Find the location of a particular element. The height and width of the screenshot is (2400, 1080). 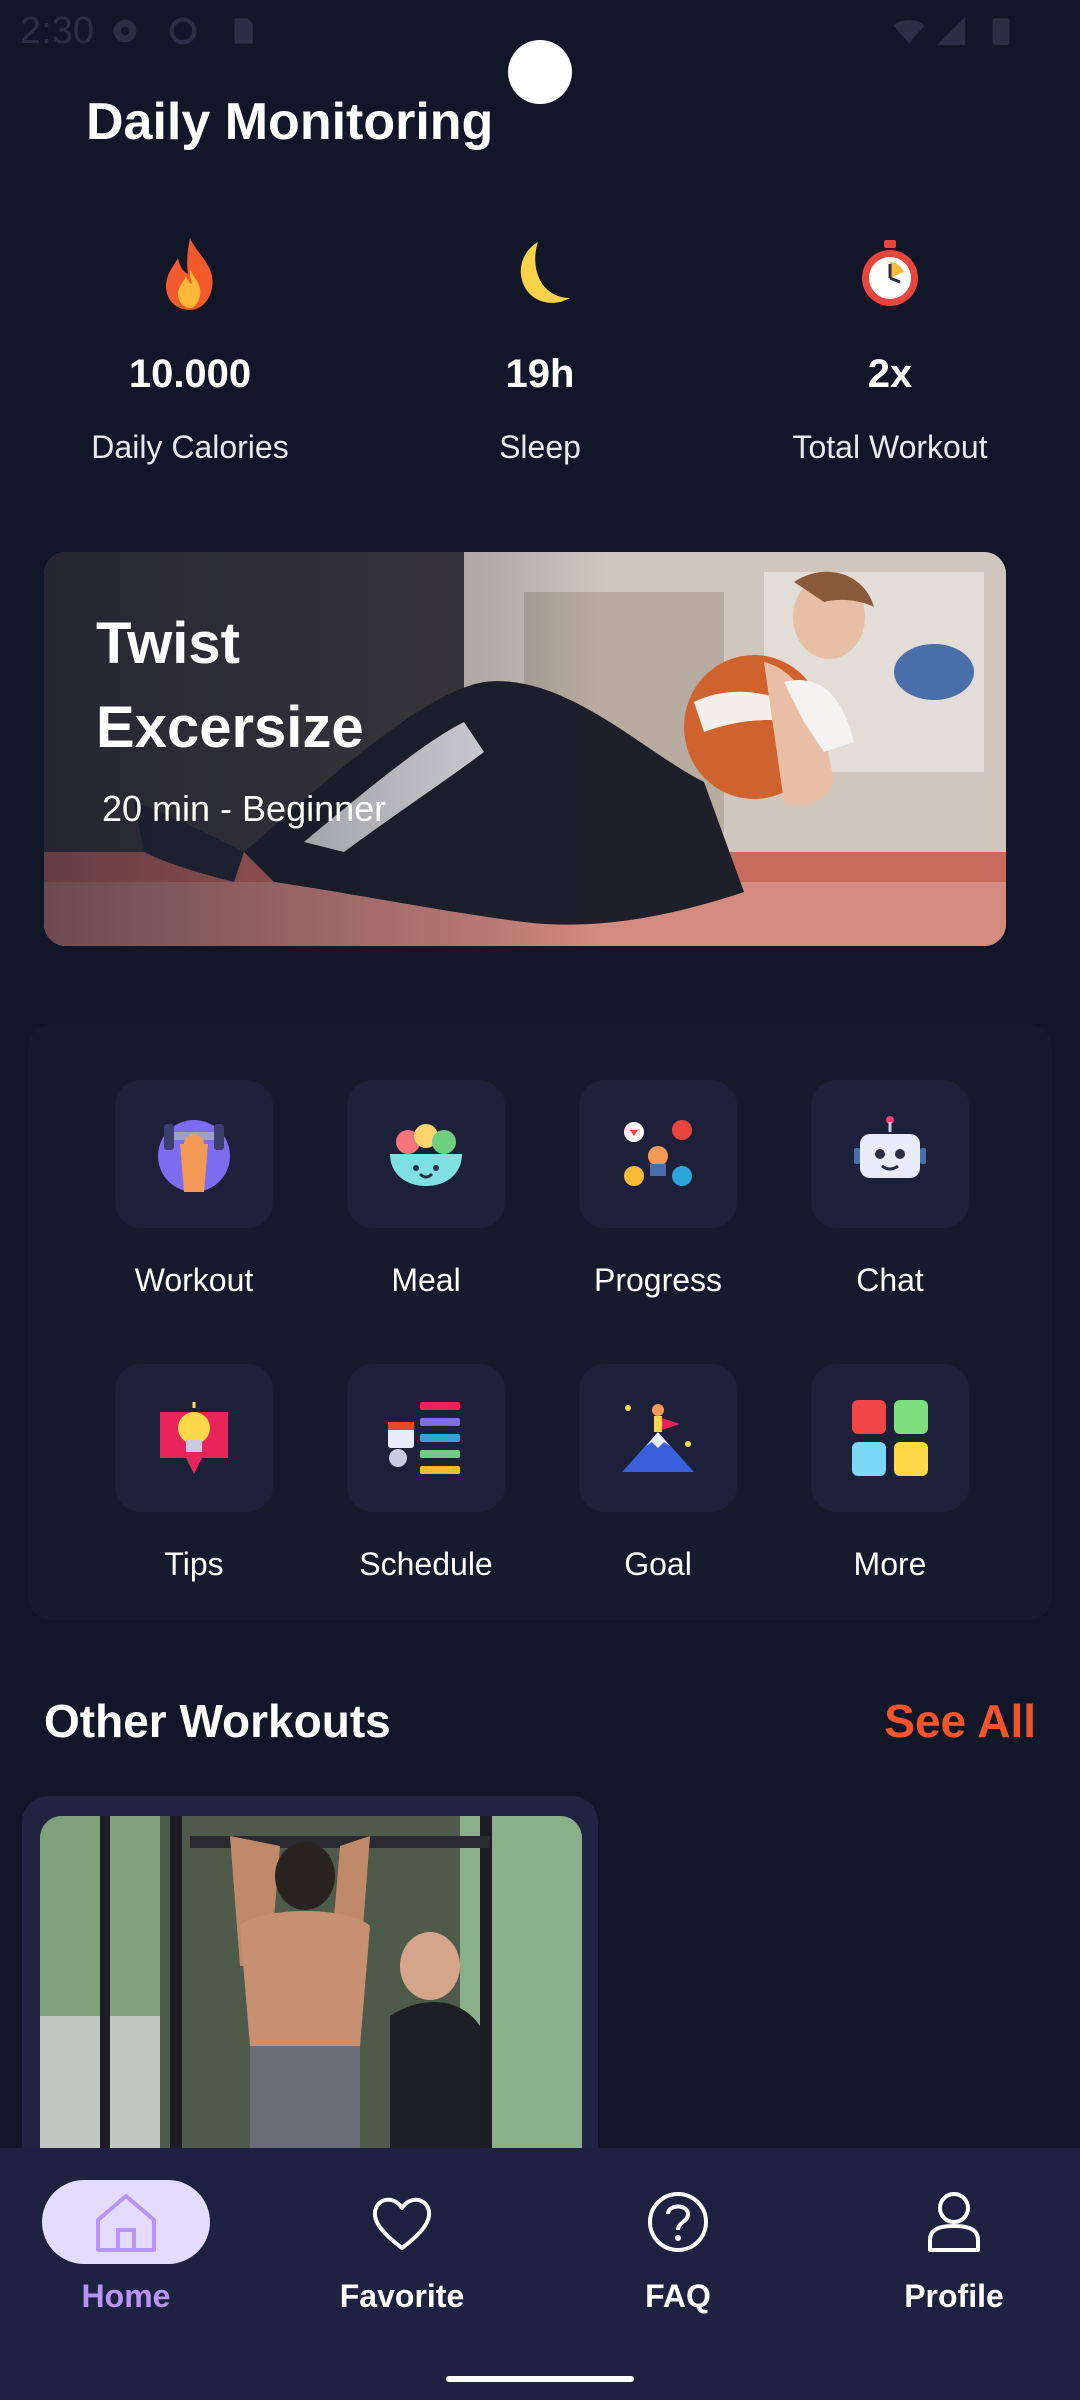

signal-icon is located at coordinates (951, 31).